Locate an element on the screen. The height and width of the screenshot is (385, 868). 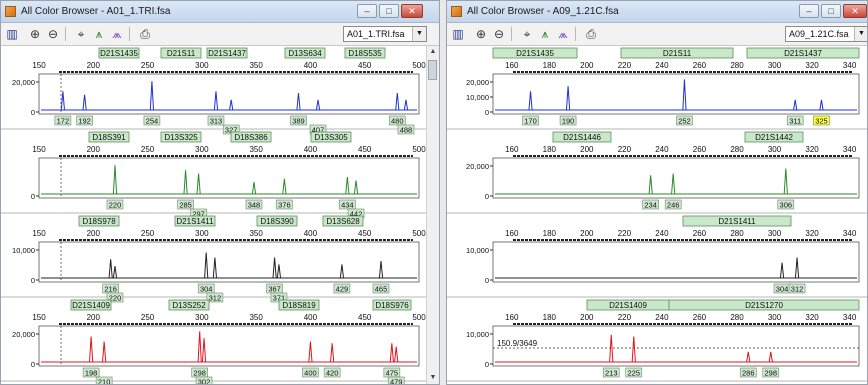
axis-tick-label: 320 is located at coordinates (812, 233).